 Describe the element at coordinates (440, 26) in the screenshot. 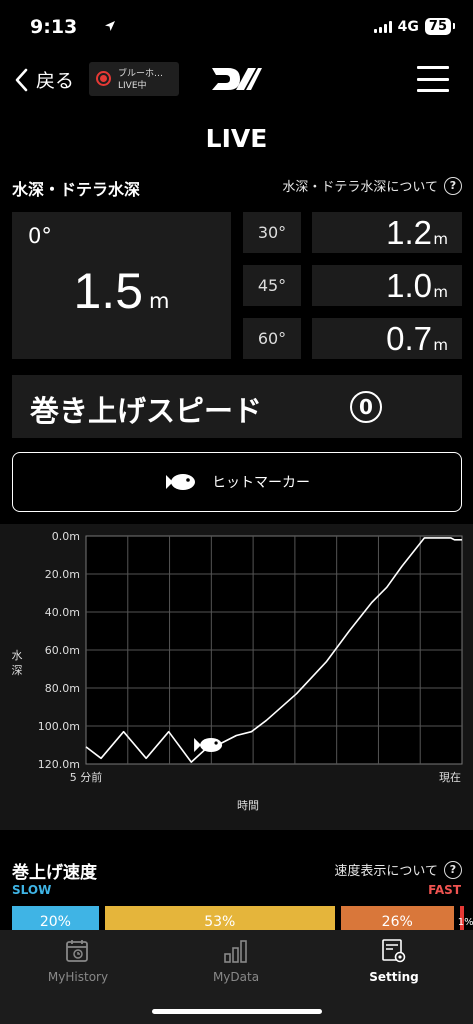

I see `battery-icon: 75` at that location.